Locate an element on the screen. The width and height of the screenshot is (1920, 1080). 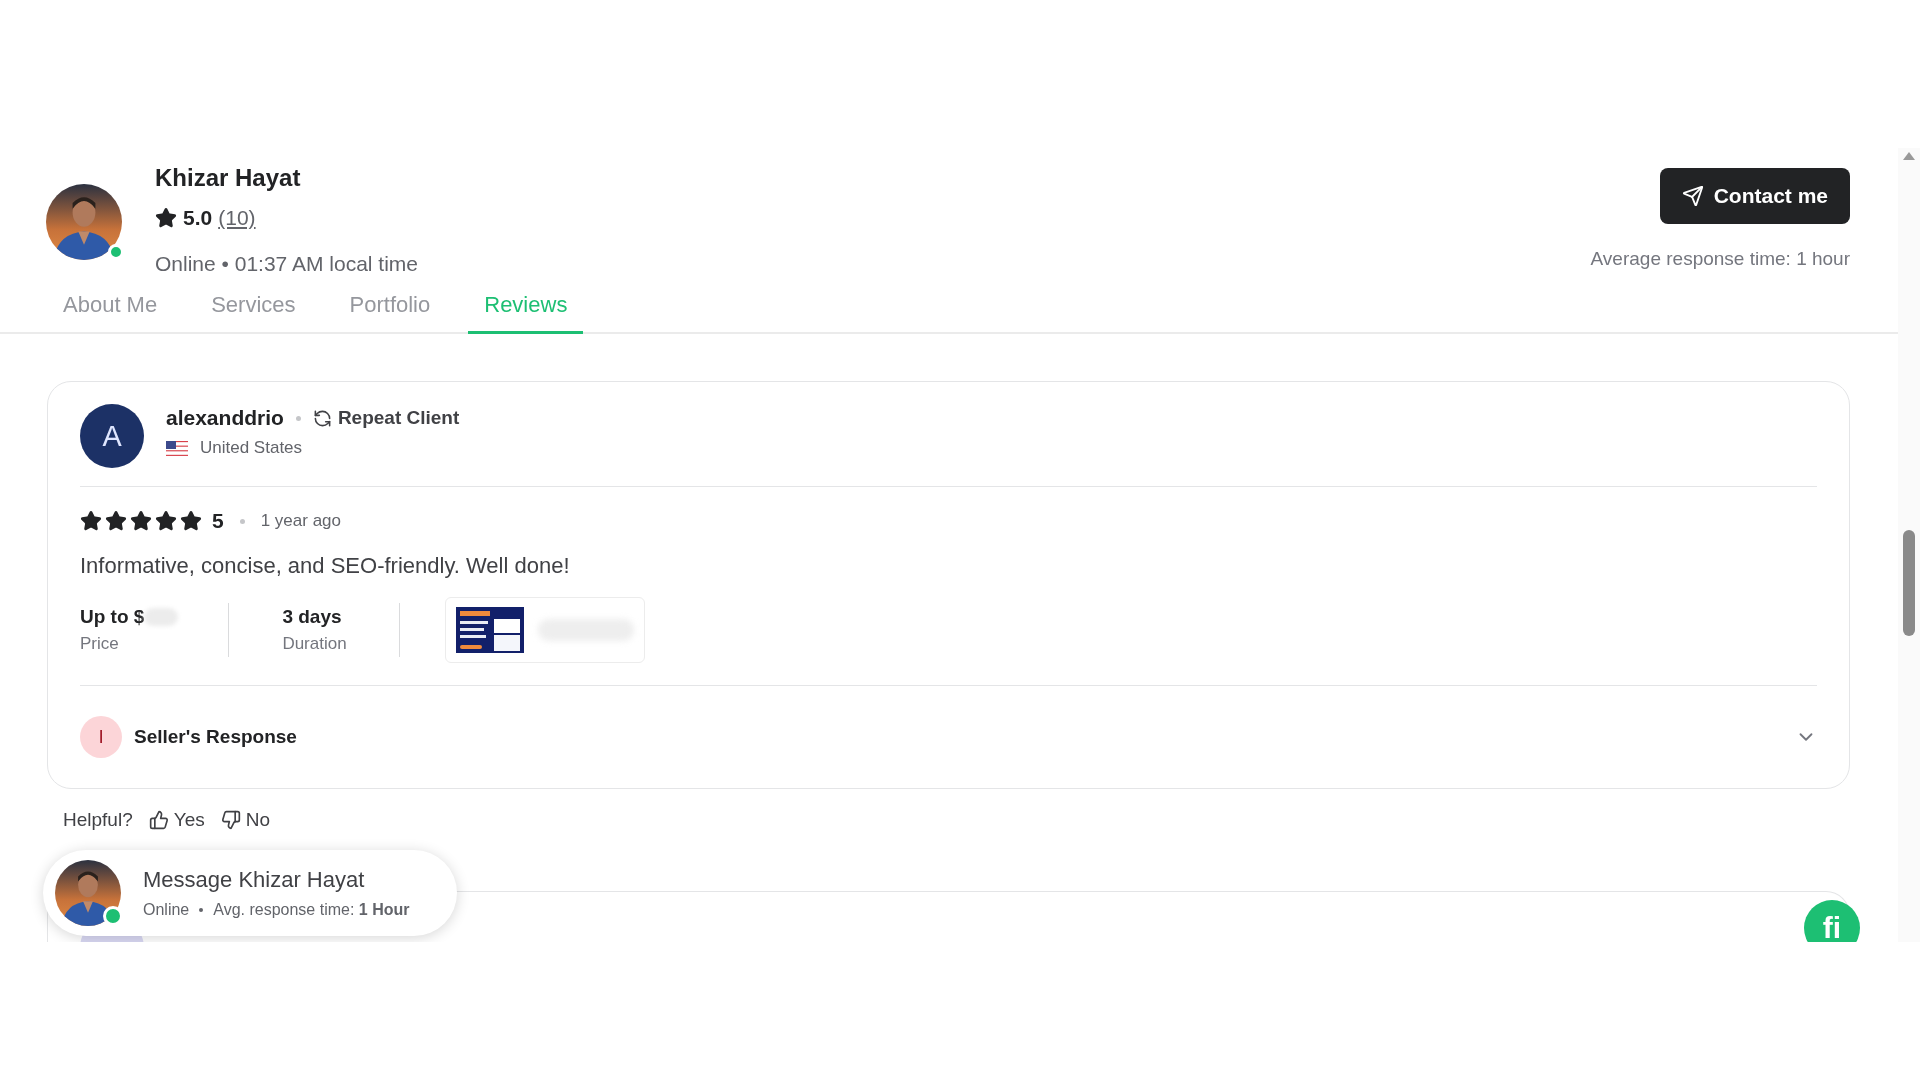
yes-button: Yes is located at coordinates (176, 820).